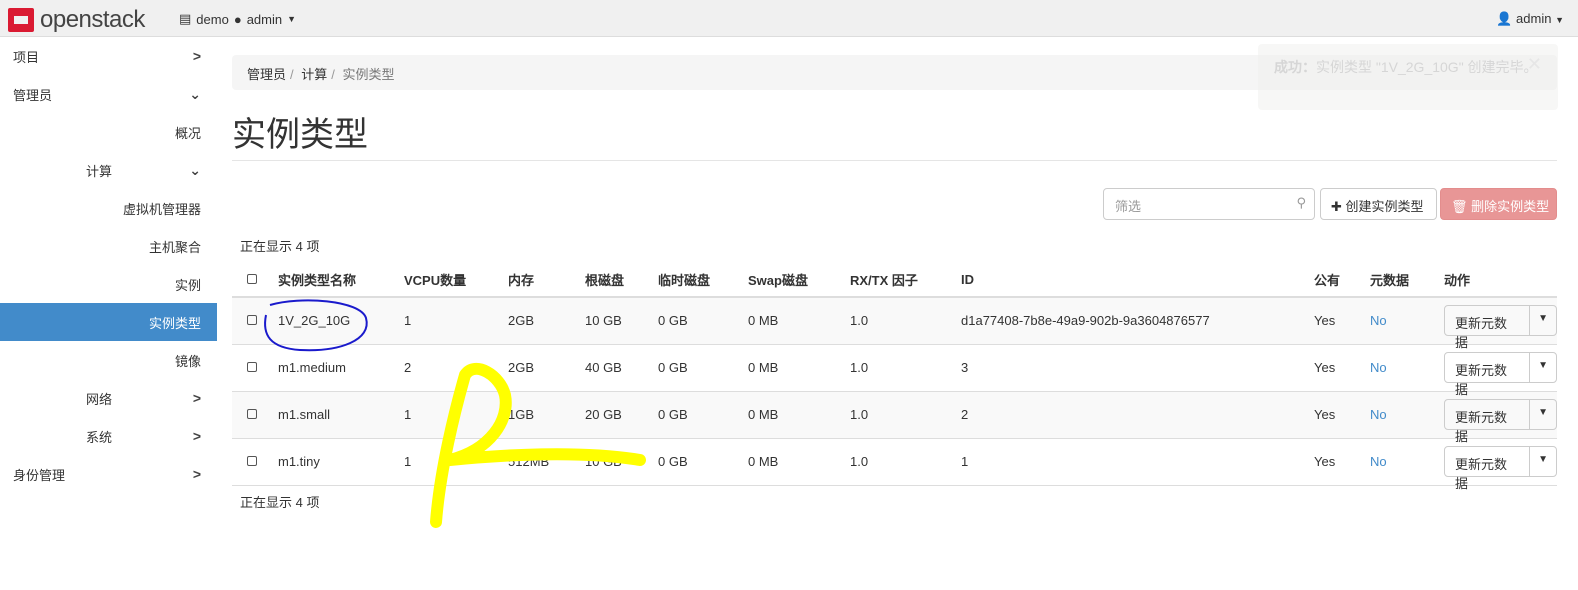  What do you see at coordinates (33, 95) in the screenshot?
I see `sidebar-label: 管理员` at bounding box center [33, 95].